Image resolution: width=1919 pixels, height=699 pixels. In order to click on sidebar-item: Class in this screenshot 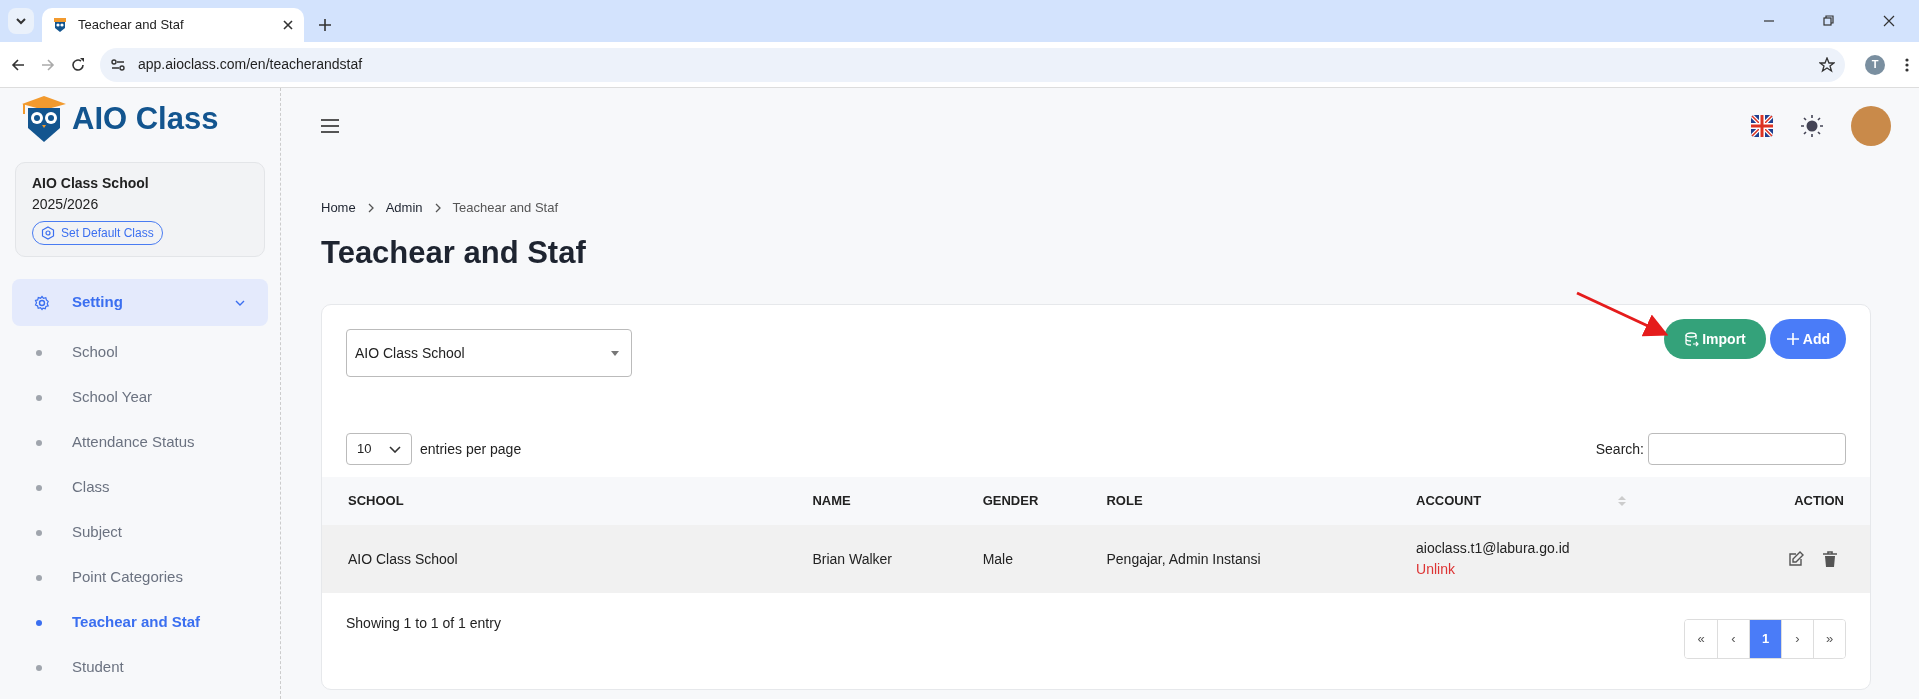, I will do `click(140, 487)`.